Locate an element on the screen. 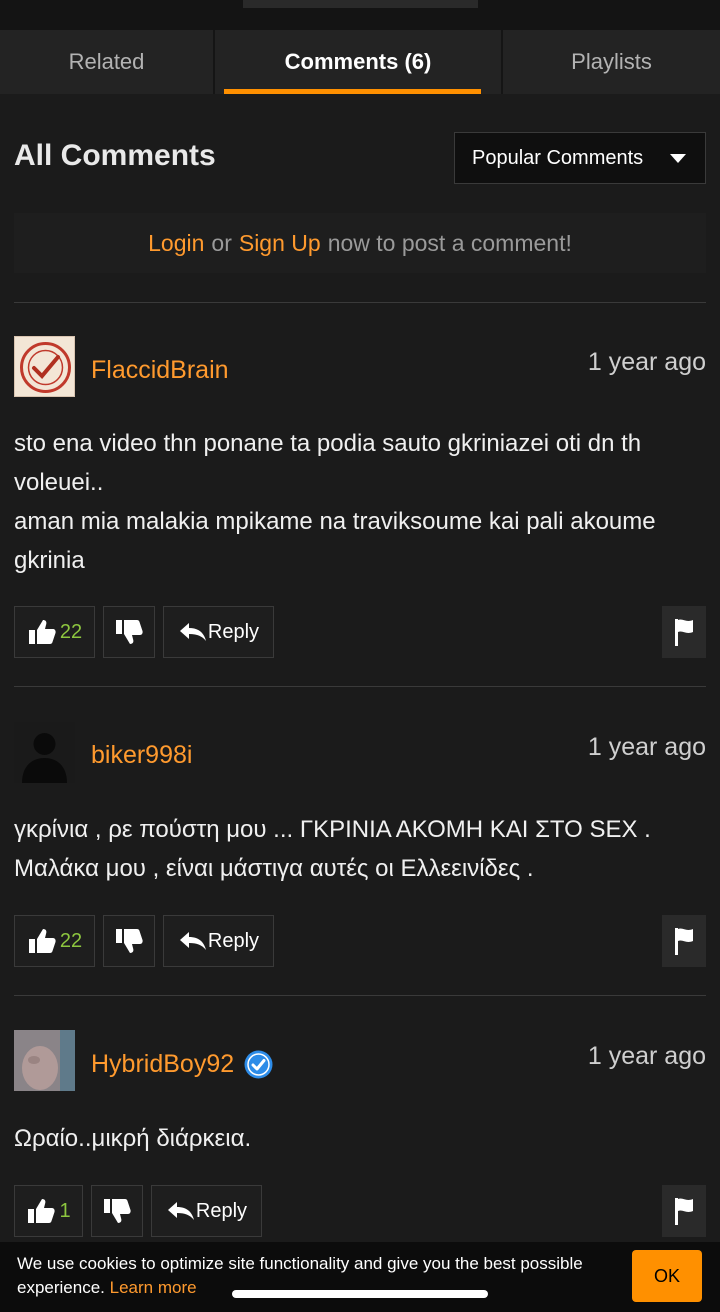 This screenshot has width=720, height=1312. tab-bar: Related Comments (6) Playlists is located at coordinates (360, 62).